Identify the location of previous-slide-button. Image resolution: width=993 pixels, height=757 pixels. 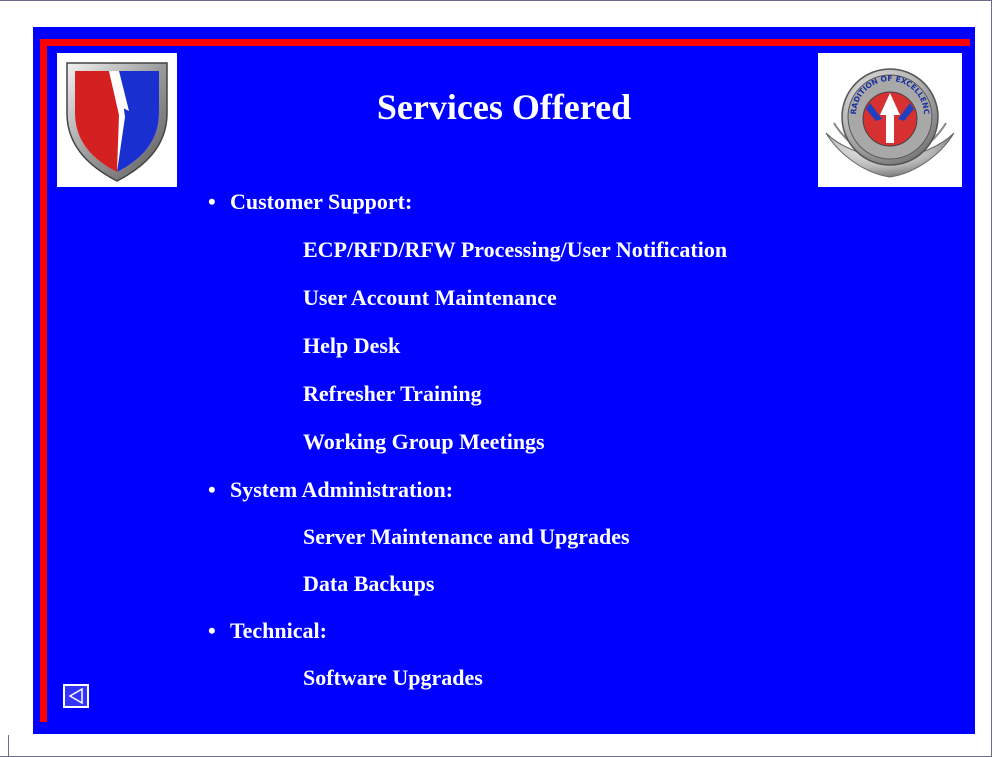
(76, 696).